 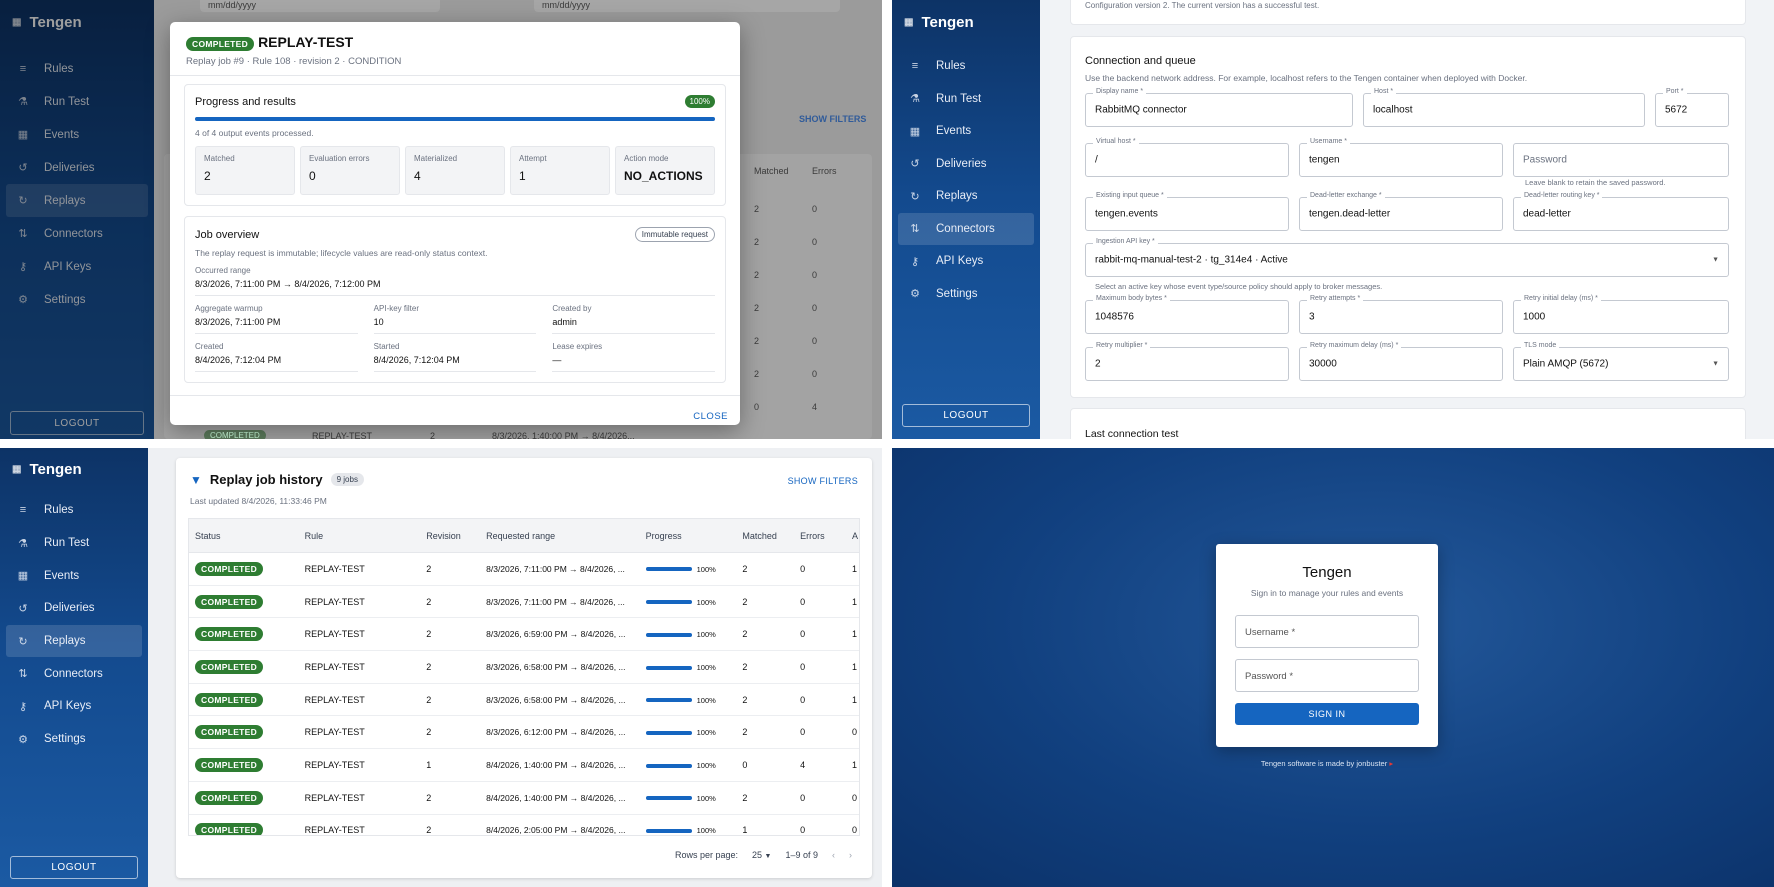 I want to click on retries-field: Retry attempts * 3, so click(x=1401, y=314).